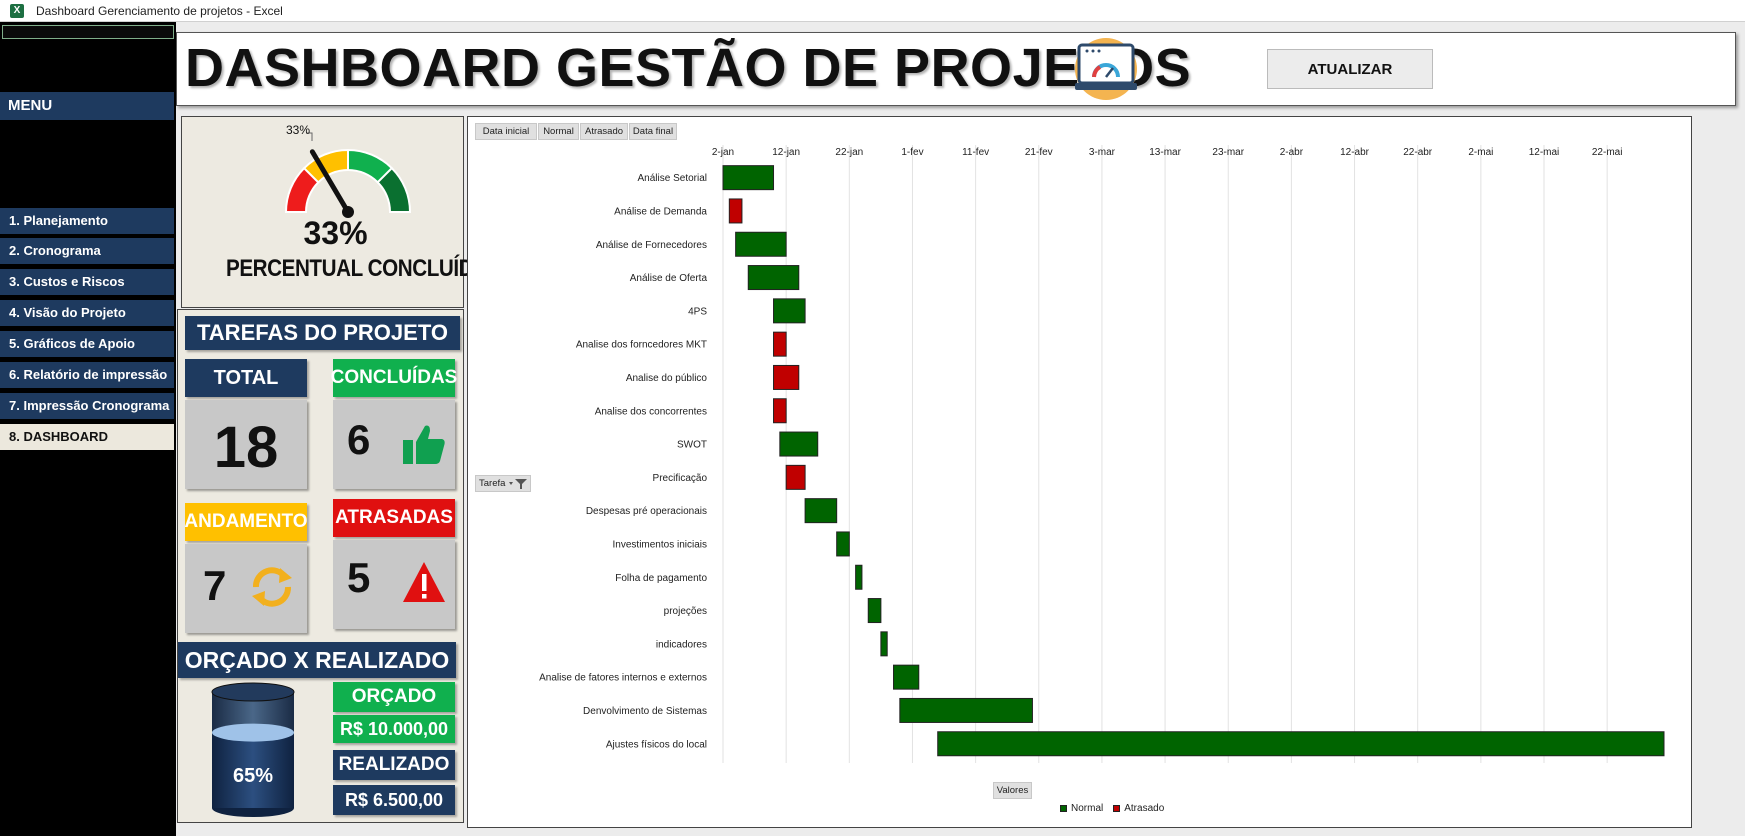 This screenshot has width=1745, height=836. What do you see at coordinates (651, 411) in the screenshot?
I see `gantt-task-label: Analise dos concorrentes` at bounding box center [651, 411].